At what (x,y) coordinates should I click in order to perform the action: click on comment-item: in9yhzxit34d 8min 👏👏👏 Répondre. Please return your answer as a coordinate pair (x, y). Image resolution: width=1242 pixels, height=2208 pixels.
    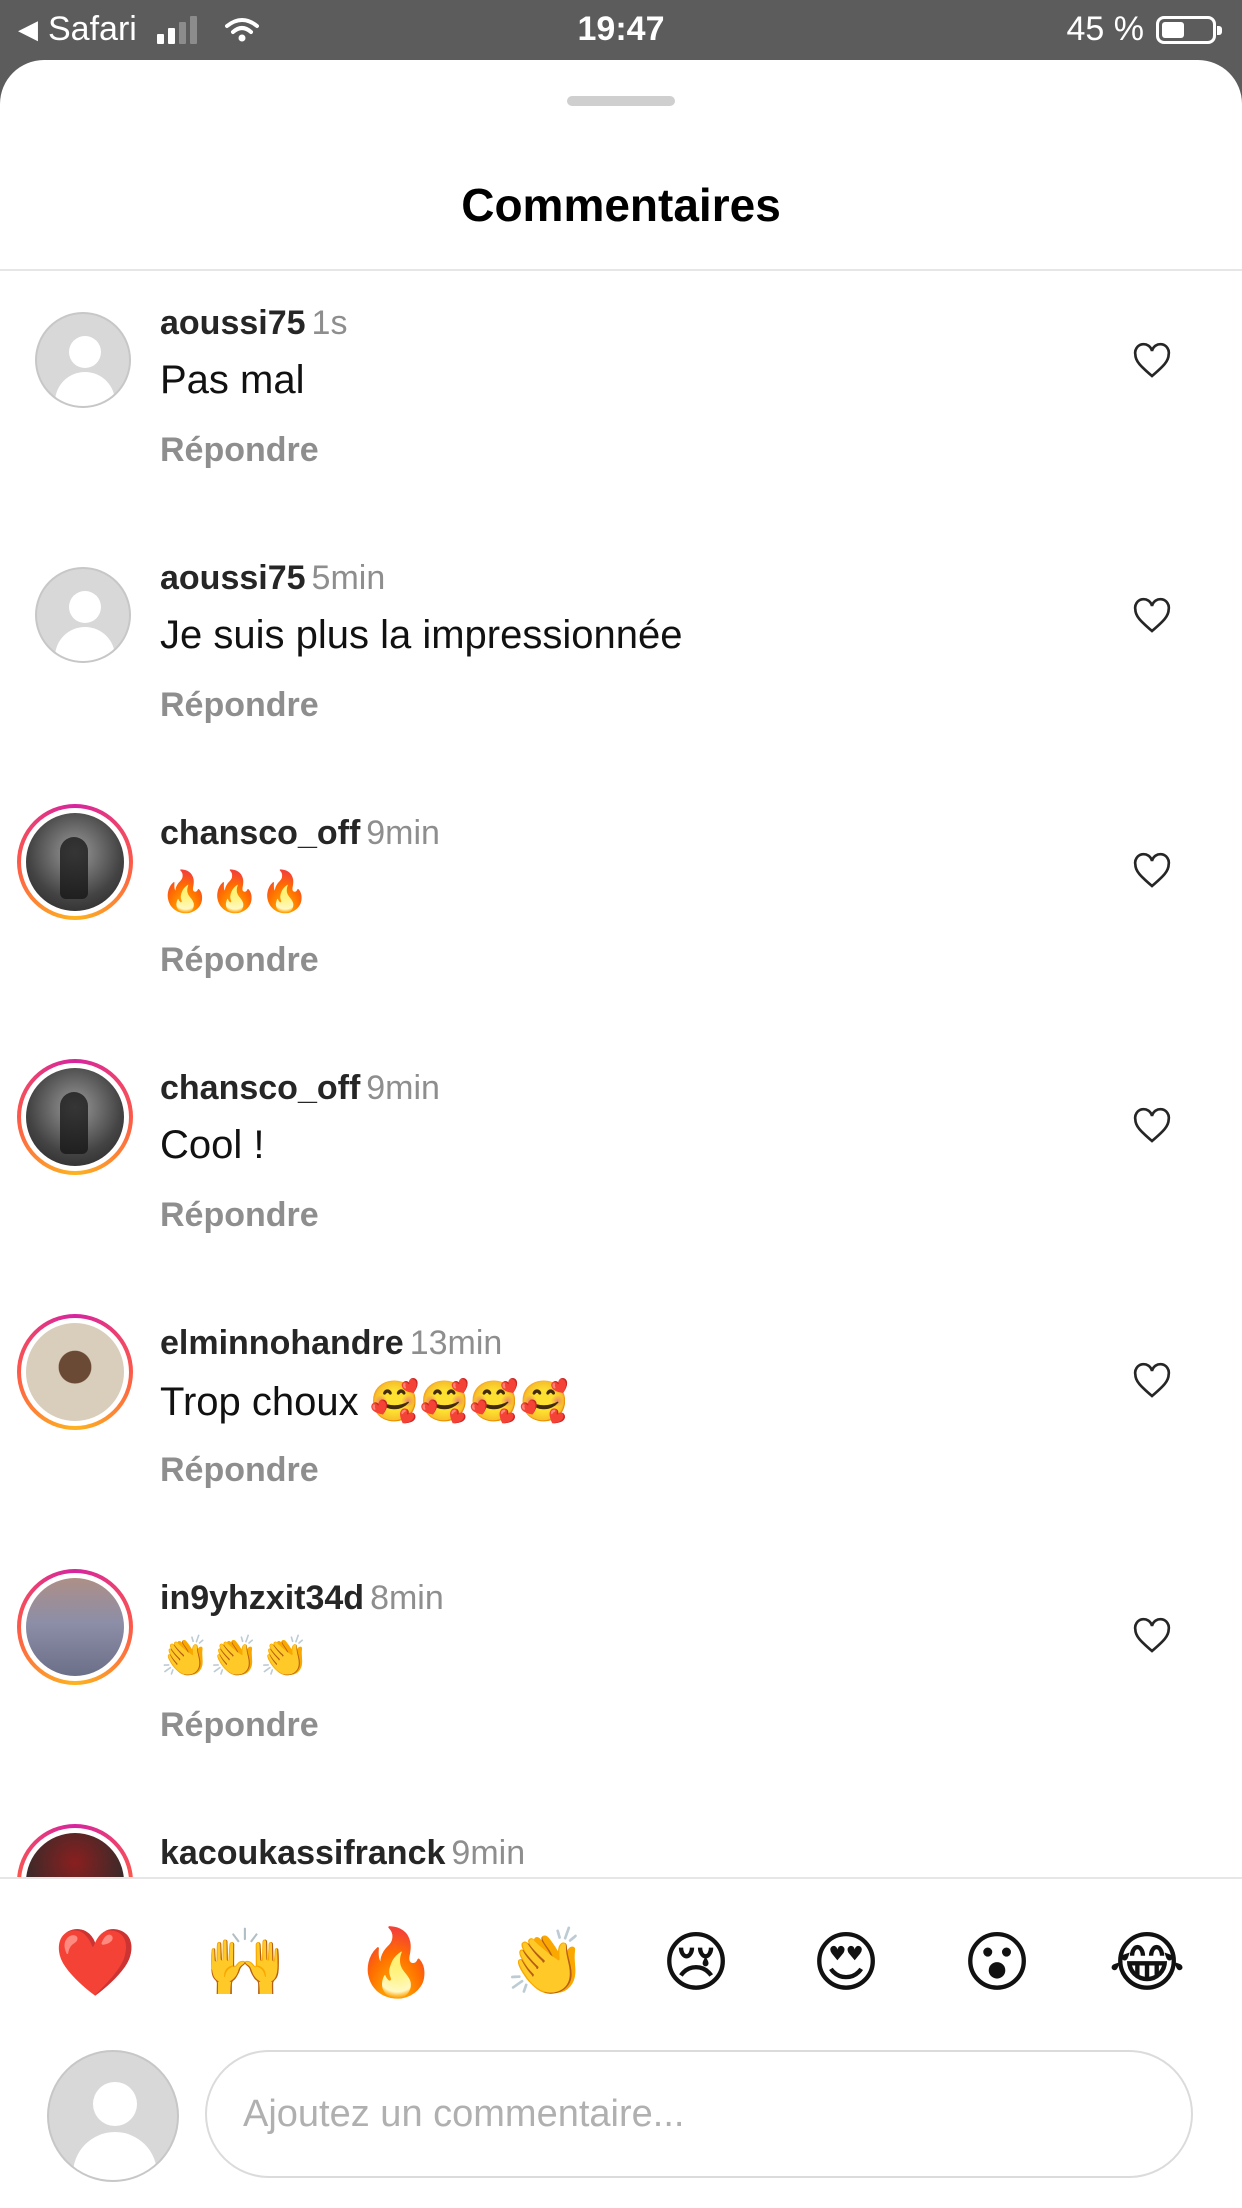
    Looking at the image, I should click on (621, 1673).